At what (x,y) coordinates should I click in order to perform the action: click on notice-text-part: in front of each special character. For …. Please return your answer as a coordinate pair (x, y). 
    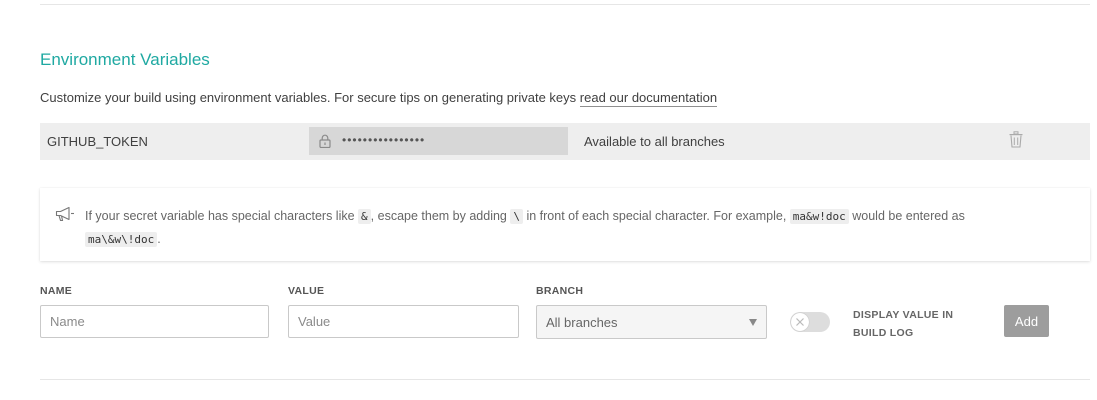
    Looking at the image, I should click on (656, 216).